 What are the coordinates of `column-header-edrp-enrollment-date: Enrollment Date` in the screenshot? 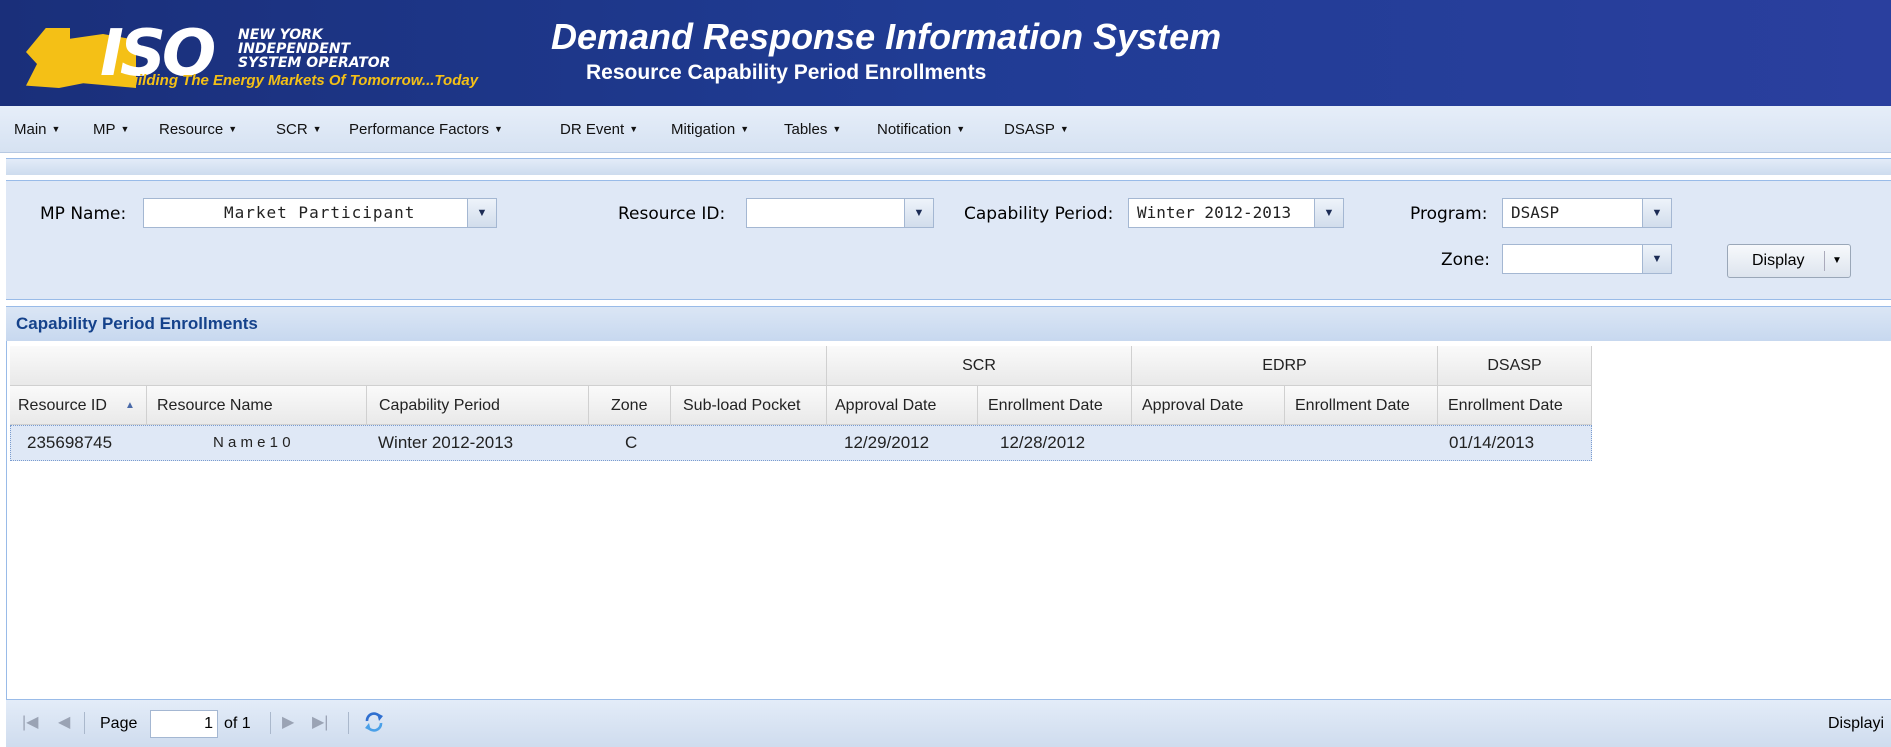 It's located at (1361, 405).